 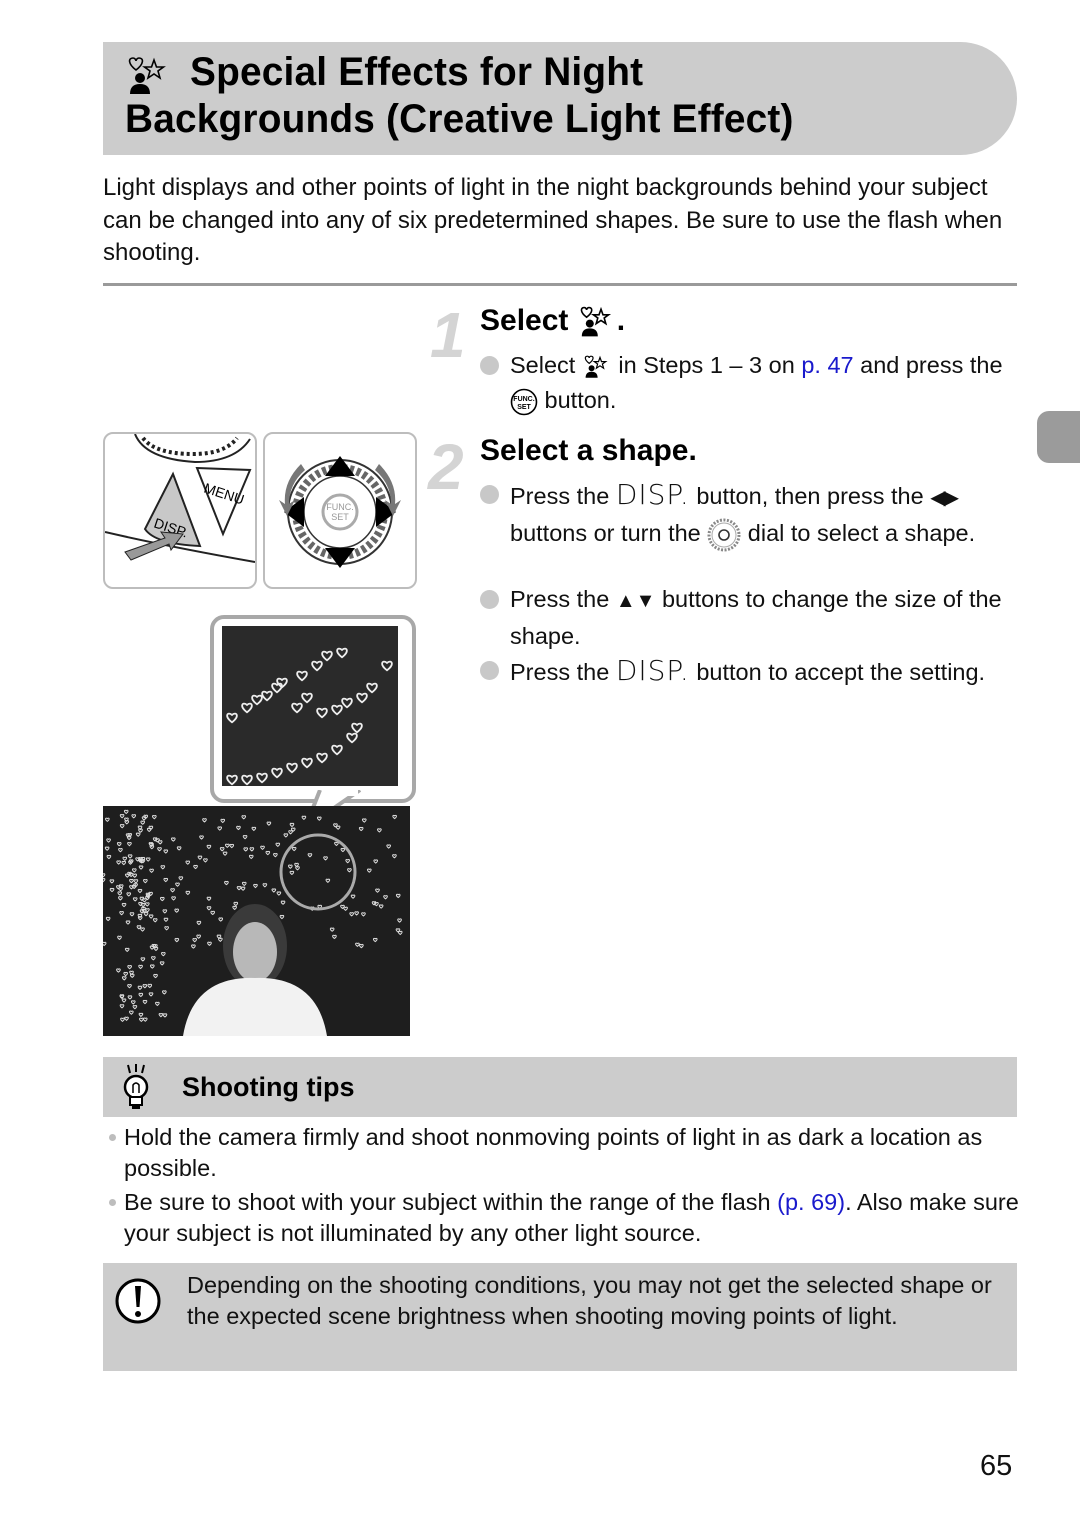 I want to click on page-title-line-1: Special Effects for Night, so click(x=417, y=72).